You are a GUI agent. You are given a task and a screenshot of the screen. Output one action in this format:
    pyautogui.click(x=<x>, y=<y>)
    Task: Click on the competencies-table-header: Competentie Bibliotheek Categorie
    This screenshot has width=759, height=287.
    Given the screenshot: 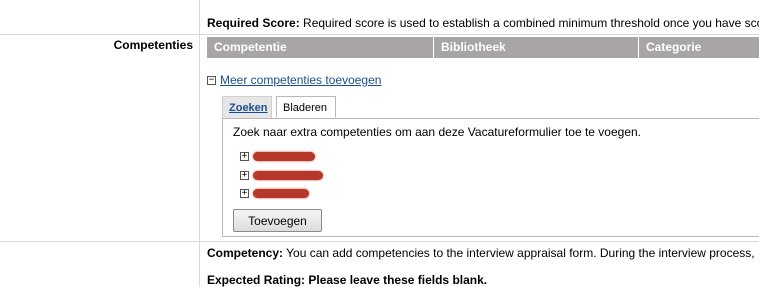 What is the action you would take?
    pyautogui.click(x=483, y=47)
    